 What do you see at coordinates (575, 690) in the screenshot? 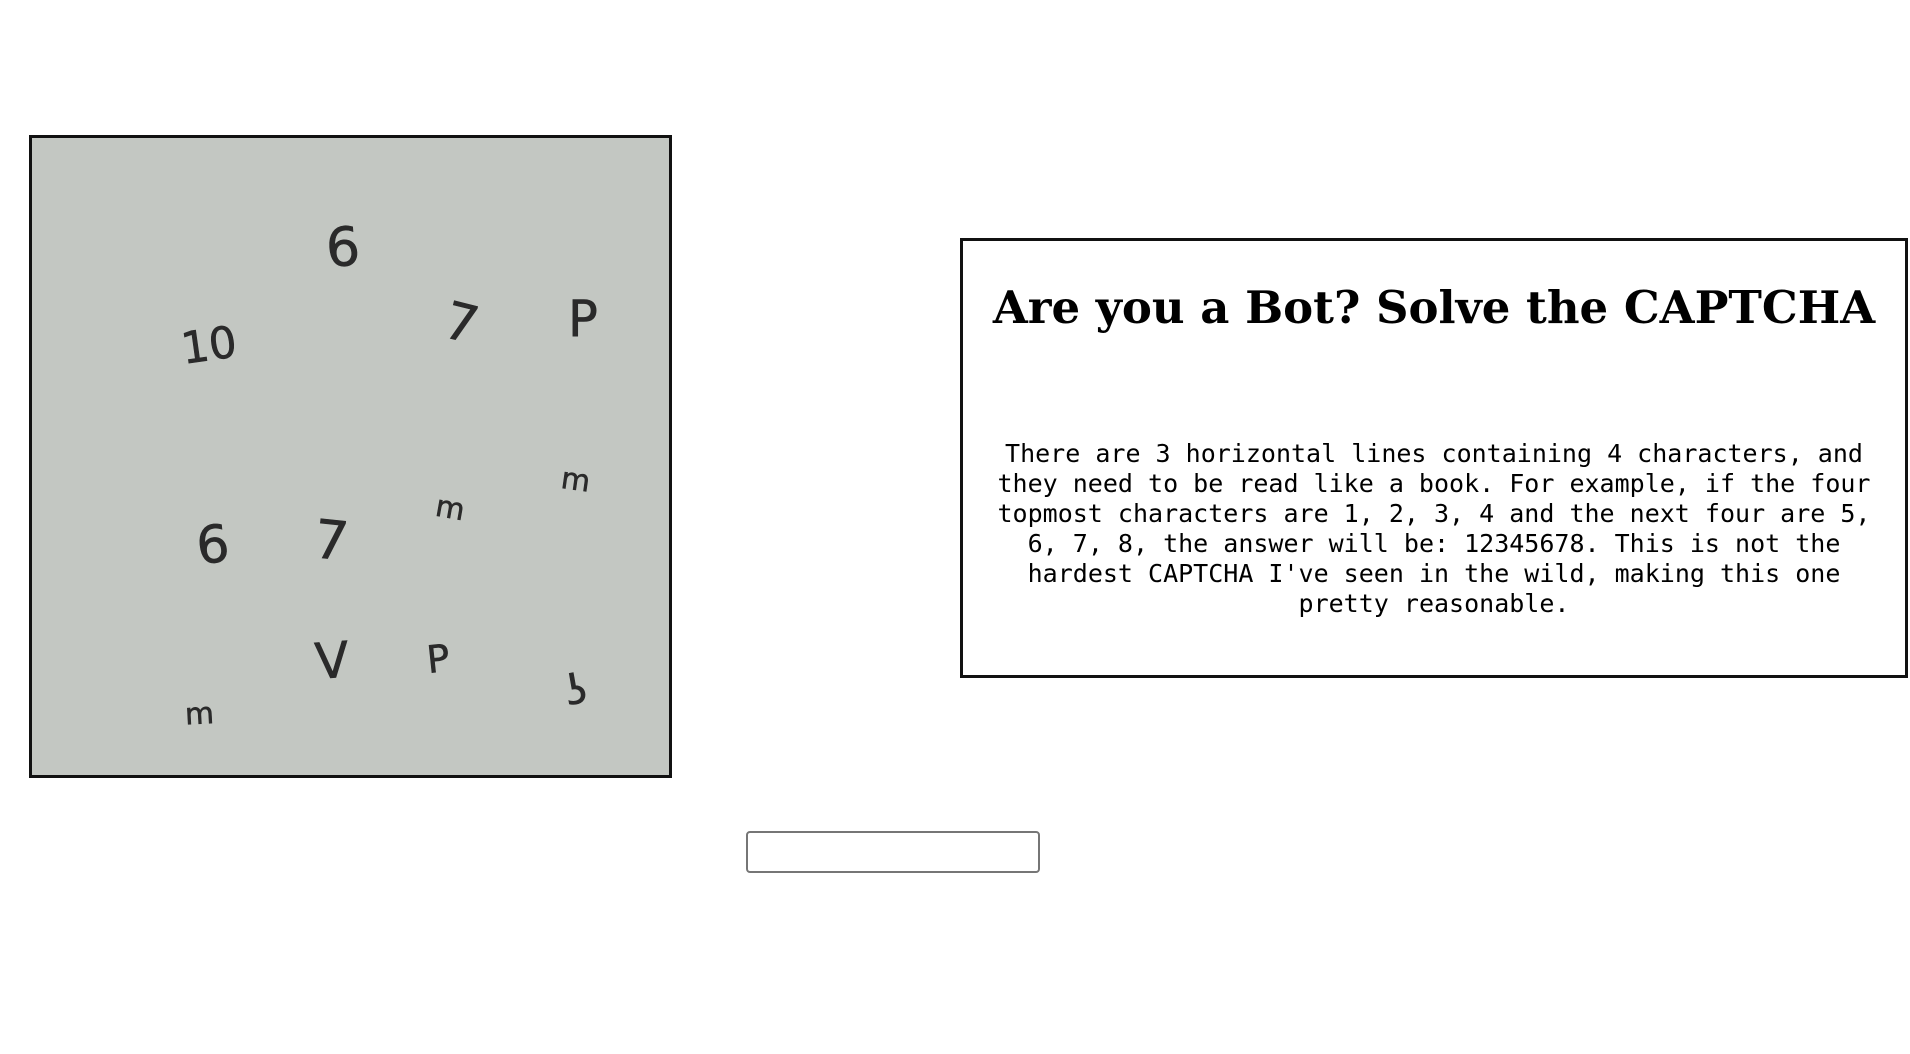
I see `captcha-char: ʖ` at bounding box center [575, 690].